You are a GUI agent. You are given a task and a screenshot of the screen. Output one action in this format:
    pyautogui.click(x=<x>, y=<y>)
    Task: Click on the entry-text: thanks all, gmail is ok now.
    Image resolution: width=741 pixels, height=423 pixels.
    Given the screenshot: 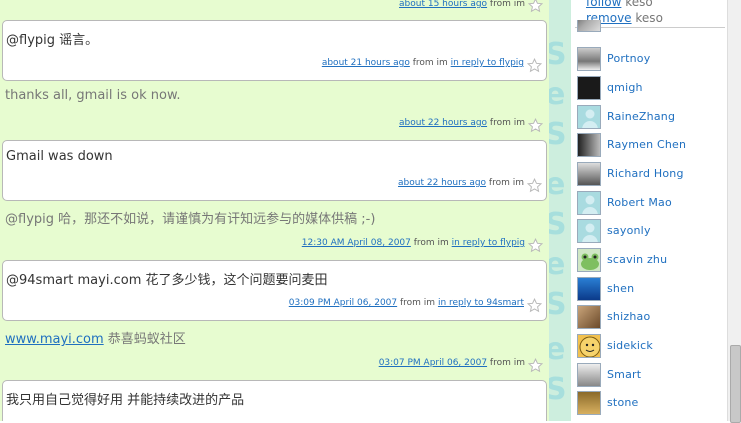 What is the action you would take?
    pyautogui.click(x=93, y=95)
    